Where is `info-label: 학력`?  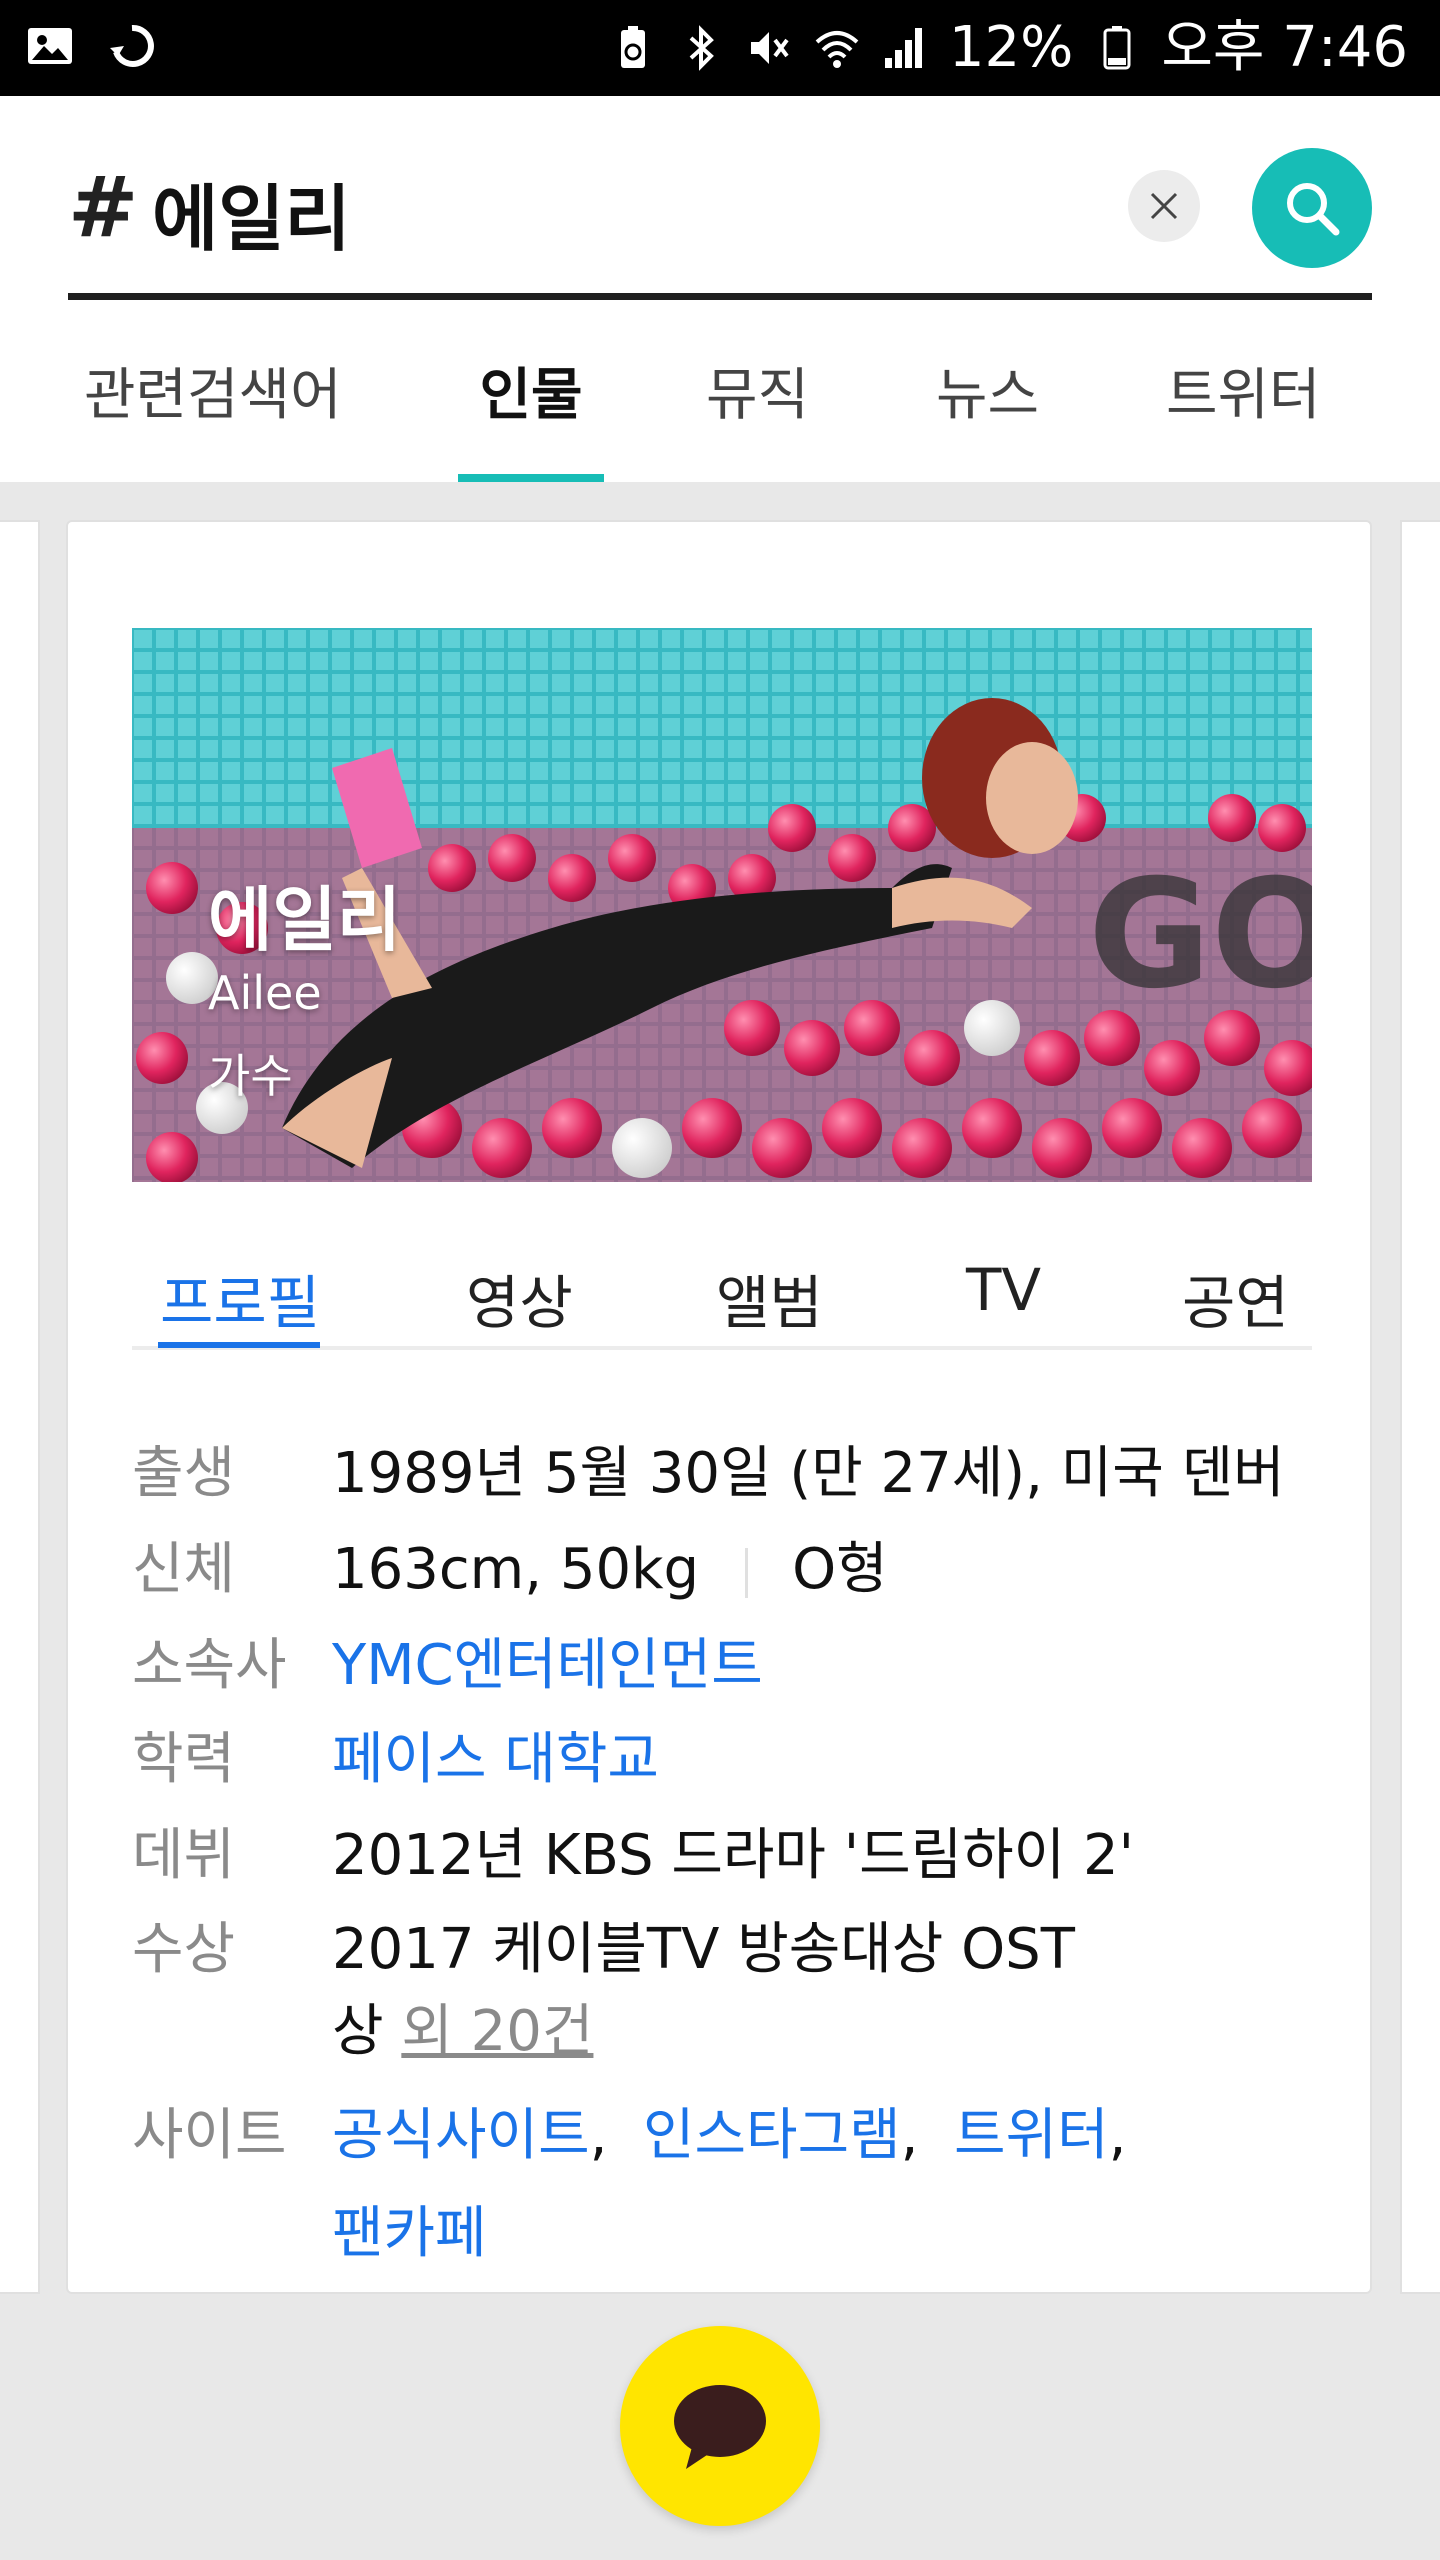 info-label: 학력 is located at coordinates (184, 1759).